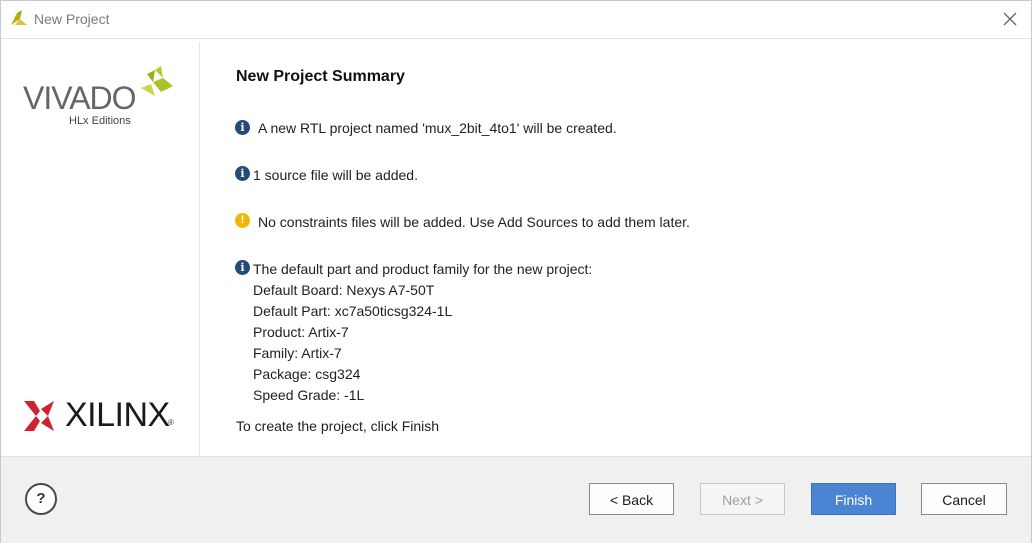 Image resolution: width=1032 pixels, height=543 pixels. Describe the element at coordinates (964, 499) in the screenshot. I see `cancel-button: Cancel` at that location.